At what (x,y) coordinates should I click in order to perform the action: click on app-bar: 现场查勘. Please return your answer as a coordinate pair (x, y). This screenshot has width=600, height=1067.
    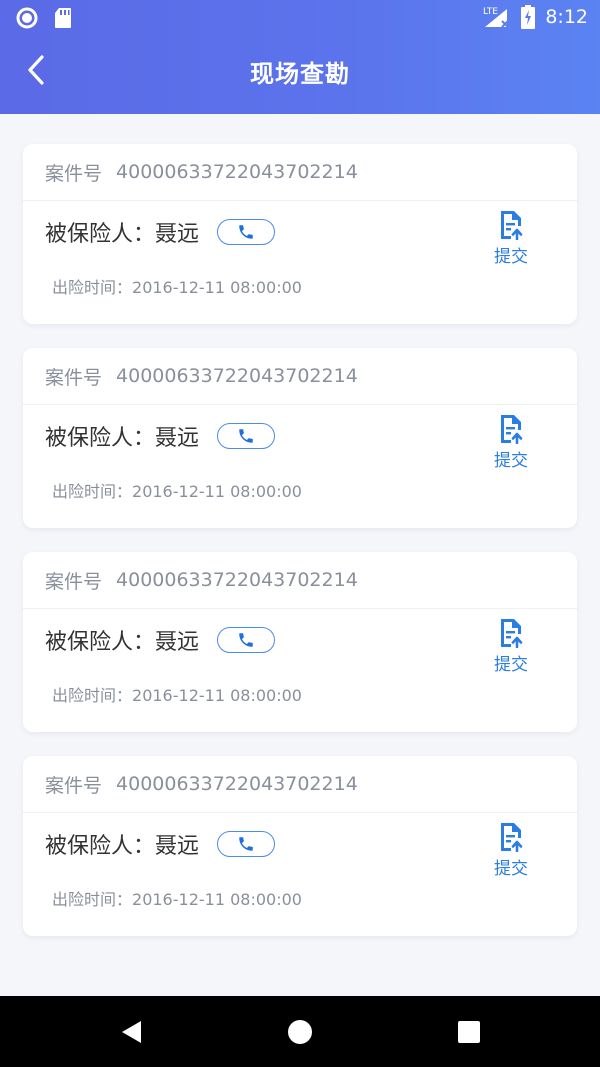
    Looking at the image, I should click on (300, 75).